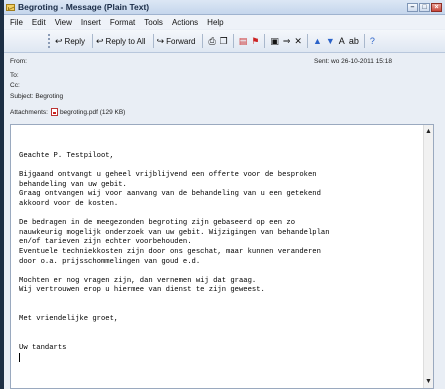 Image resolution: width=445 pixels, height=389 pixels. I want to click on delete-icon: ✕, so click(298, 41).